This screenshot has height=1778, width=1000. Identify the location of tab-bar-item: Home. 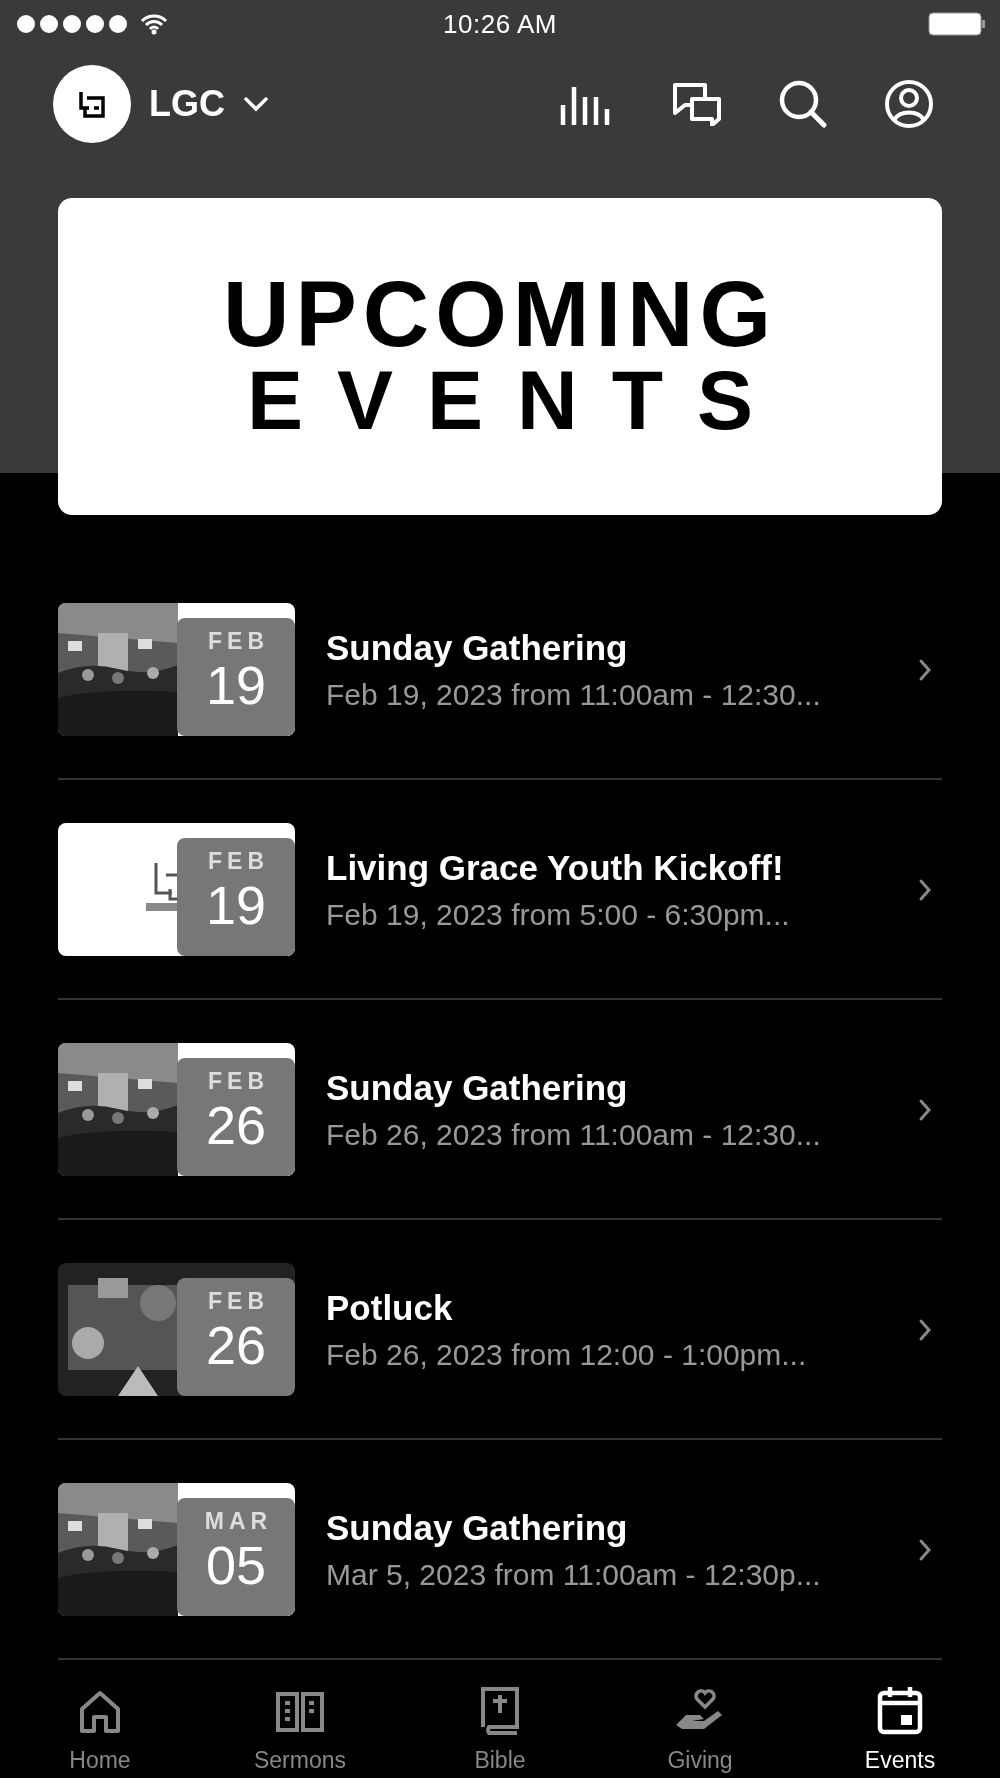
(100, 1724).